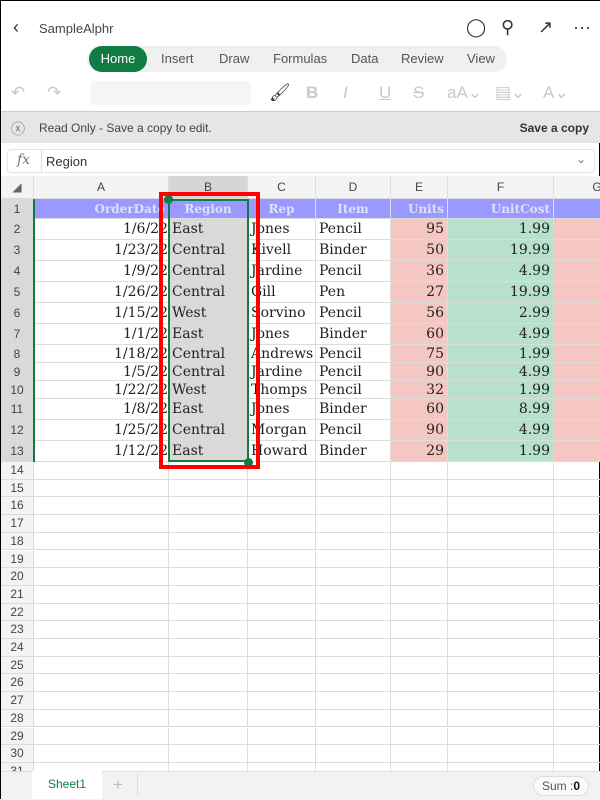 This screenshot has height=800, width=600. What do you see at coordinates (234, 59) in the screenshot?
I see `tab-draw: Draw` at bounding box center [234, 59].